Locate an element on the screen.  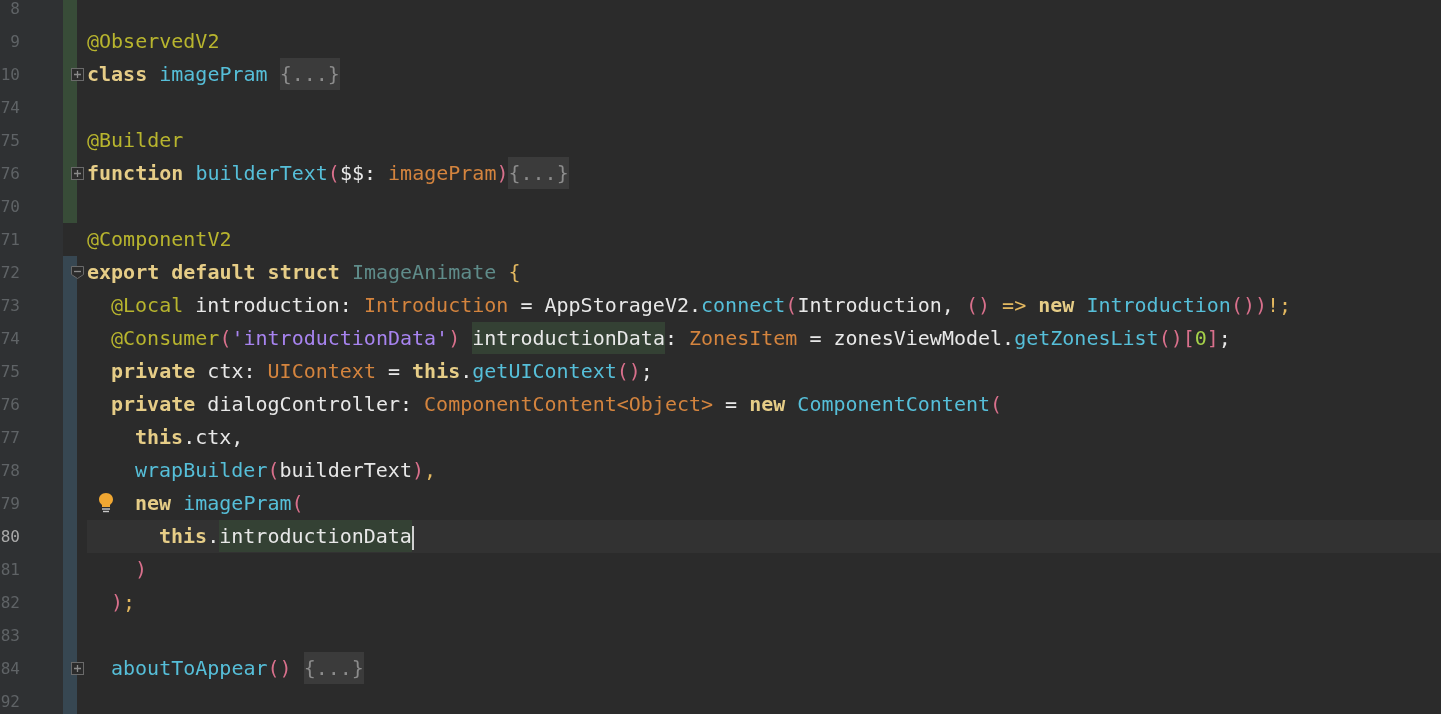
code-line: ) is located at coordinates (141, 569).